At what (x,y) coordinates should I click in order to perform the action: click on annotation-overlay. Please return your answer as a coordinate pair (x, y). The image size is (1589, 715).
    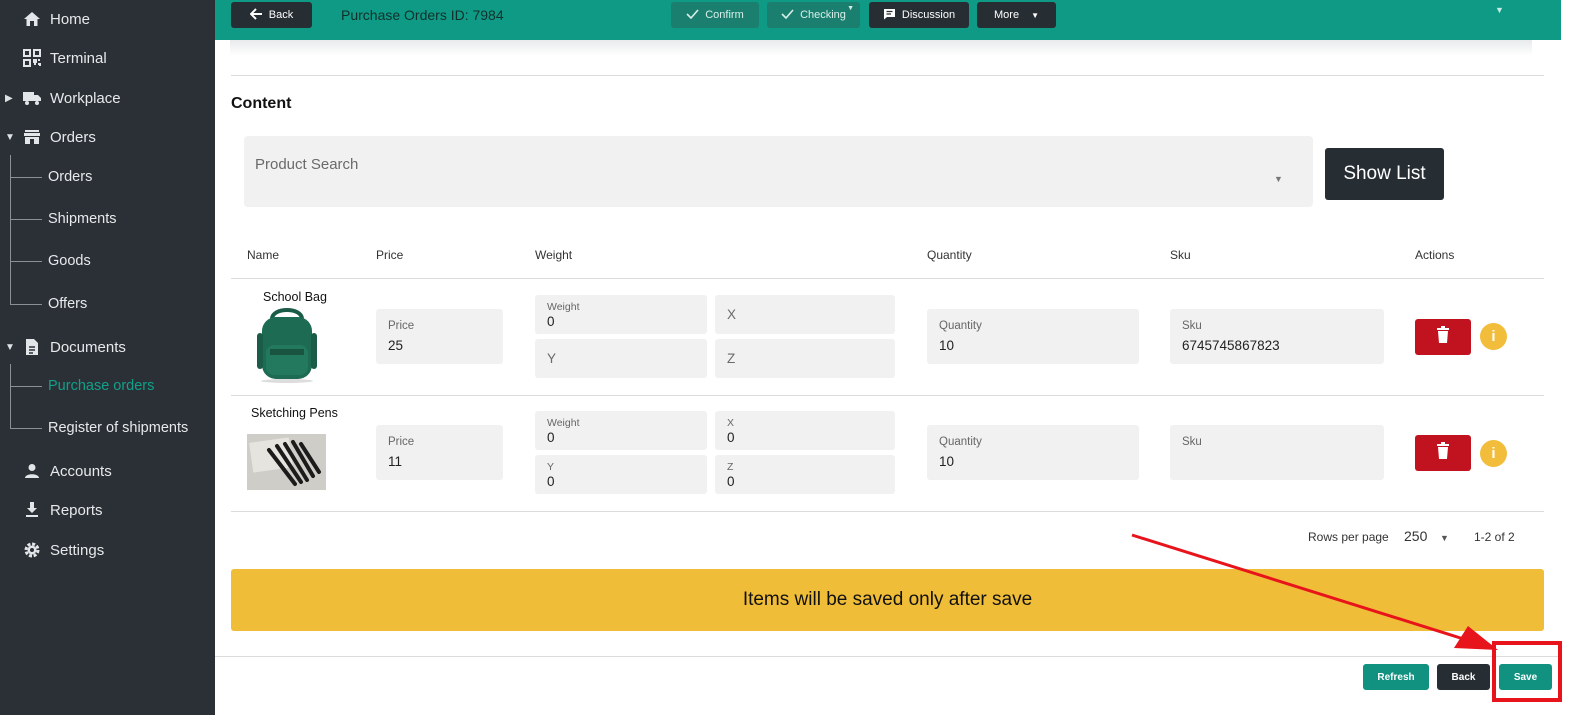
    Looking at the image, I should click on (1346, 617).